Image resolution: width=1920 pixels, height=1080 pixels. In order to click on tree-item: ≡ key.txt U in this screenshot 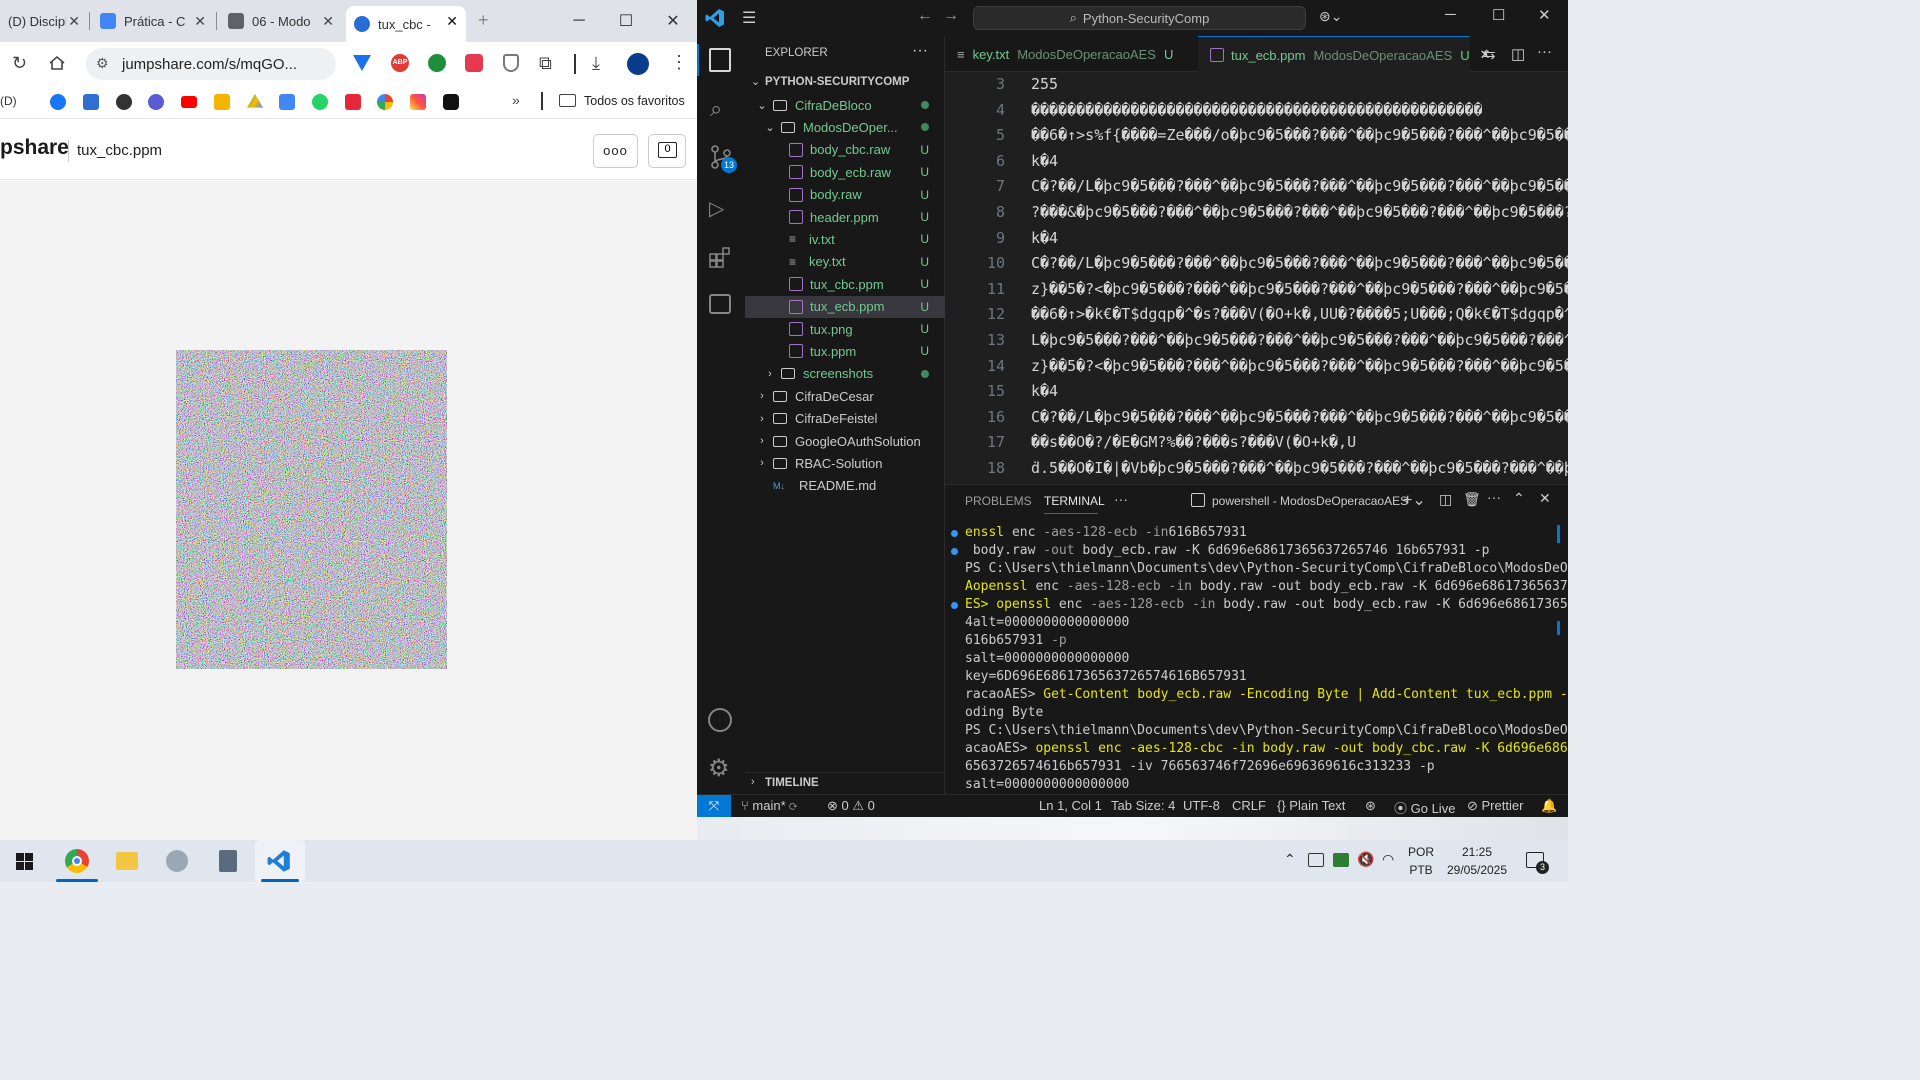, I will do `click(845, 262)`.